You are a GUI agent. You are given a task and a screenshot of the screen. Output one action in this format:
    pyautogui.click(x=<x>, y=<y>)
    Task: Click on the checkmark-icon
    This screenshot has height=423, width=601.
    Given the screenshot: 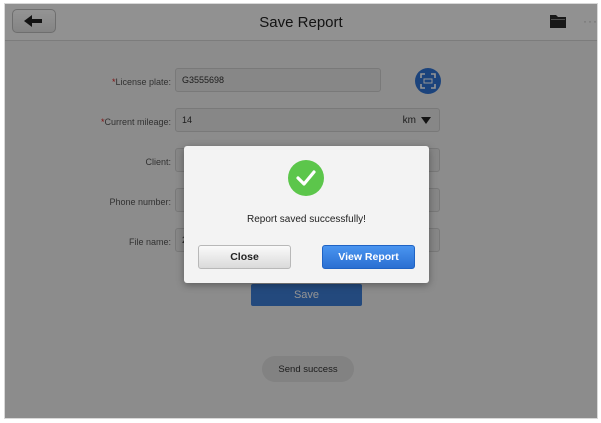 What is the action you would take?
    pyautogui.click(x=306, y=178)
    